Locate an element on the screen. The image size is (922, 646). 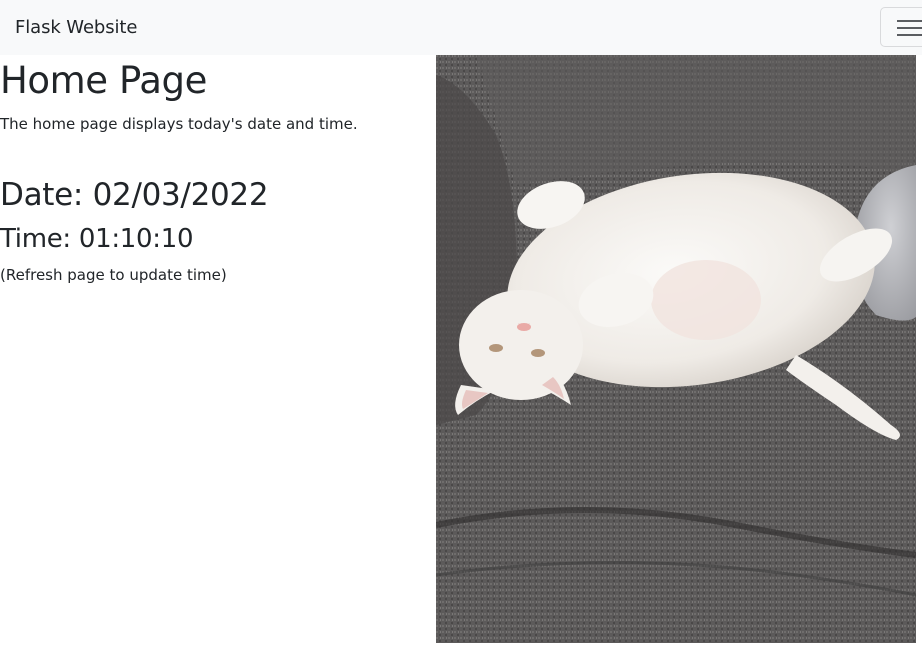
date-display: Date: 02/03/2022 is located at coordinates (134, 195).